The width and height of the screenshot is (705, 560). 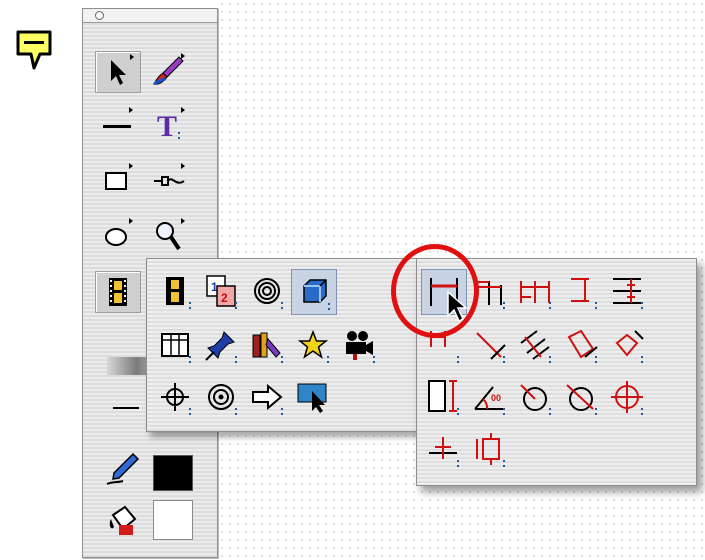 I want to click on page-number-tool: 1 2, so click(x=221, y=291).